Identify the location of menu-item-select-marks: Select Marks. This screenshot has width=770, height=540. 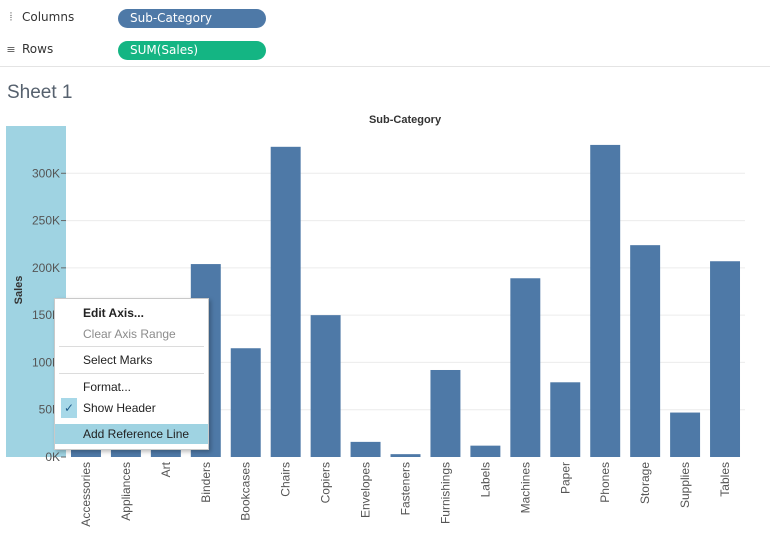
(131, 360).